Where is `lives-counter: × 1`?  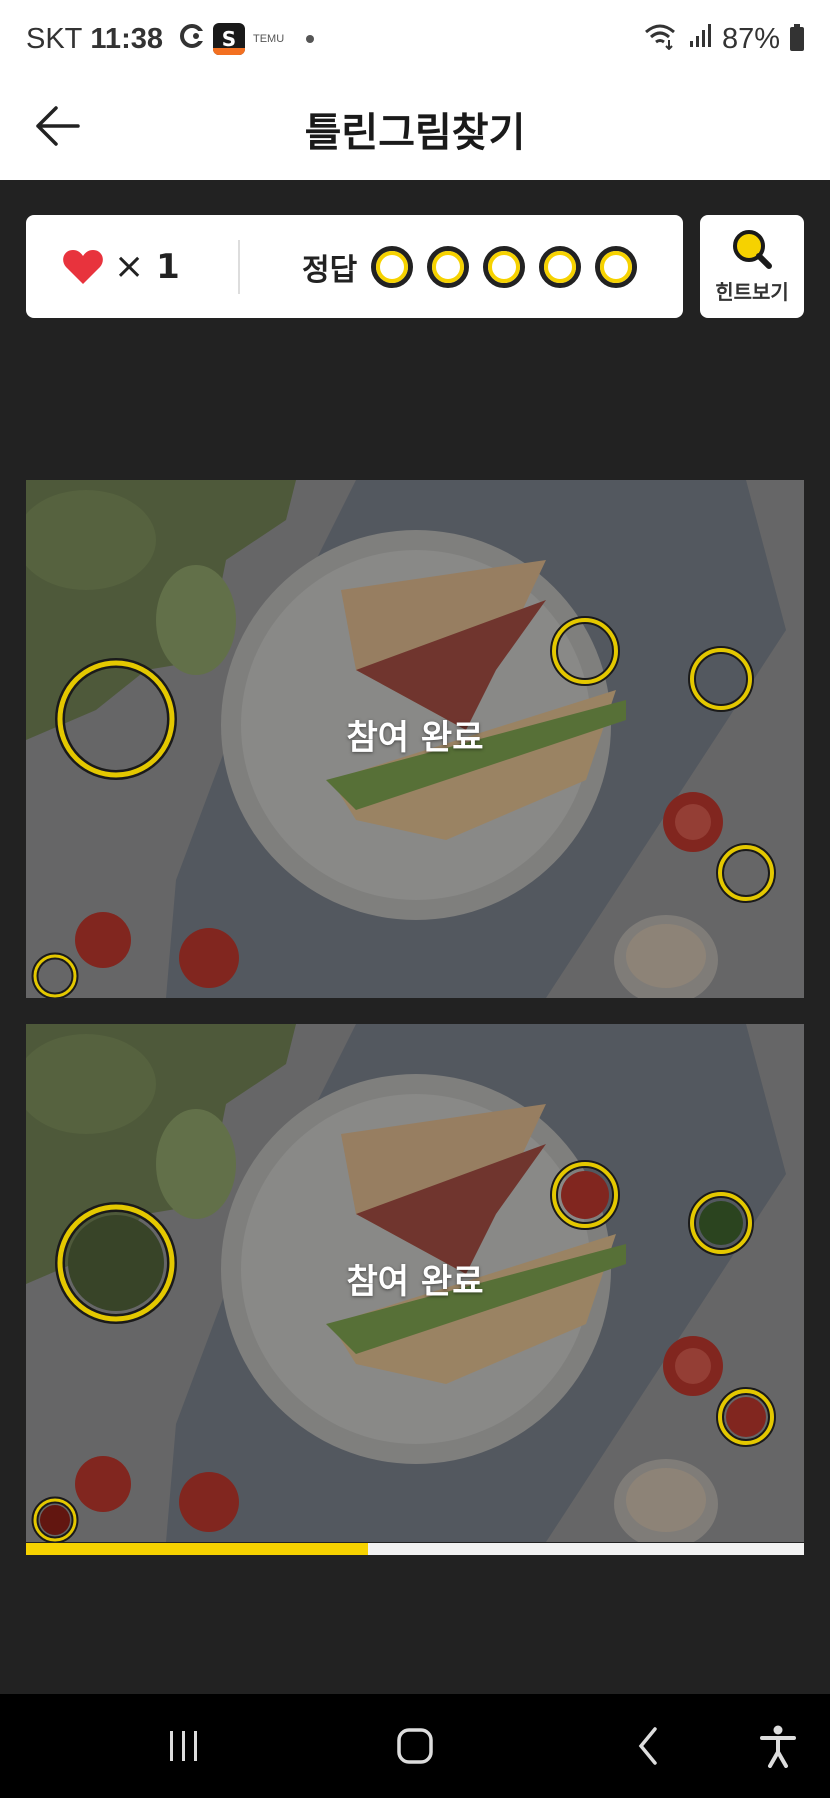
lives-counter: × 1 is located at coordinates (132, 266).